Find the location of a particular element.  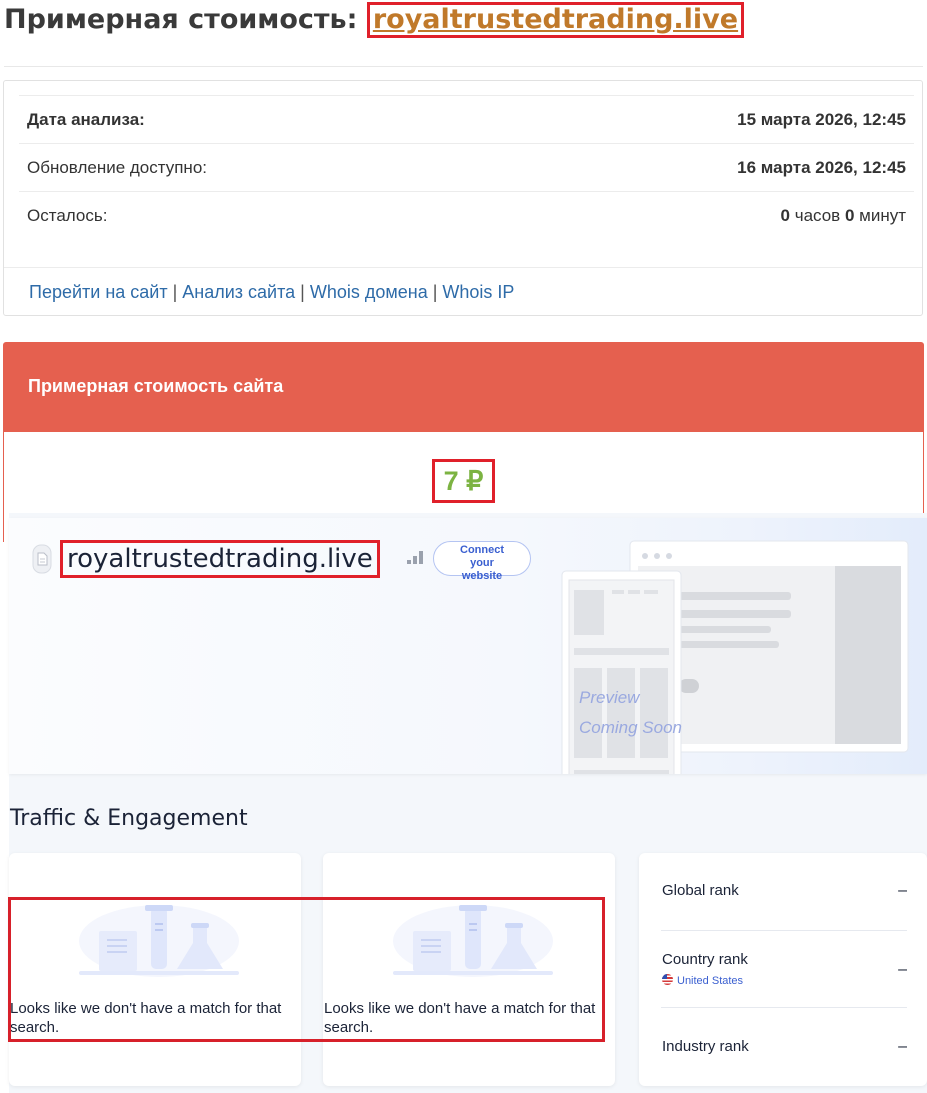

country-name: United States is located at coordinates (710, 981).